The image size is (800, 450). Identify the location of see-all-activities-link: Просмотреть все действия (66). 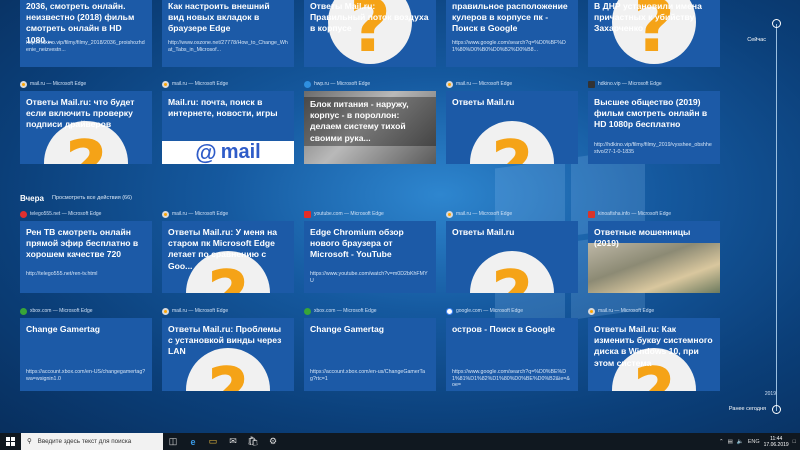
(92, 198).